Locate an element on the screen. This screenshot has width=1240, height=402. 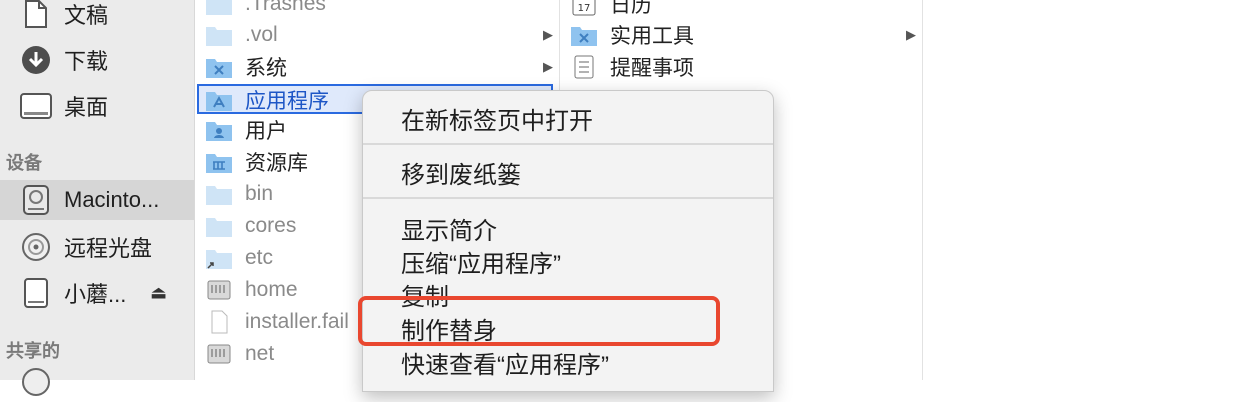
applications-folder-icon is located at coordinates (219, 100).